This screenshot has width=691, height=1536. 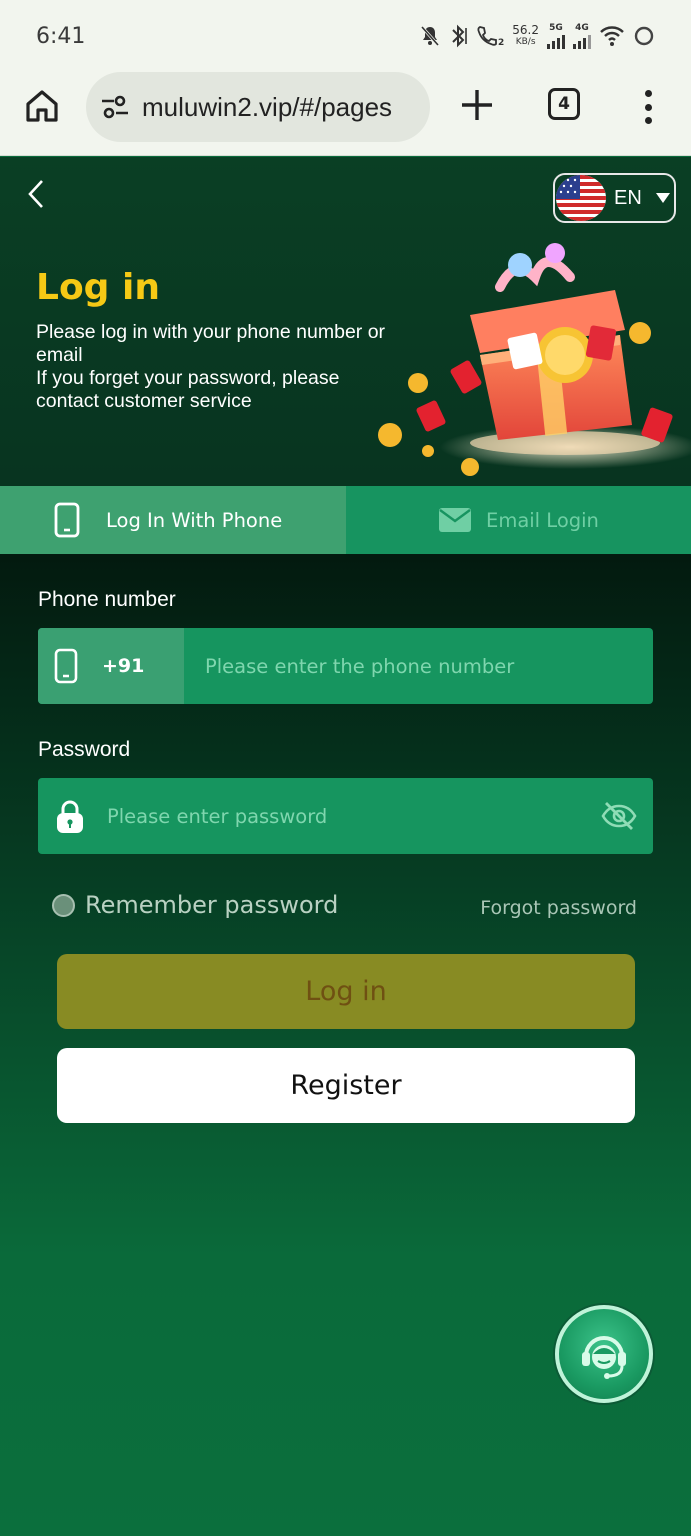 What do you see at coordinates (267, 107) in the screenshot?
I see `url-text: muluwin2.vip/#/pages` at bounding box center [267, 107].